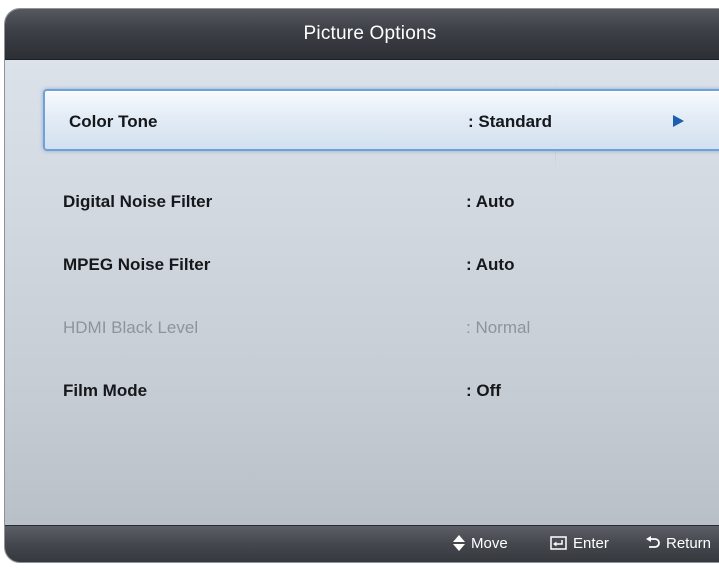  What do you see at coordinates (689, 543) in the screenshot?
I see `return-hint-label: Return` at bounding box center [689, 543].